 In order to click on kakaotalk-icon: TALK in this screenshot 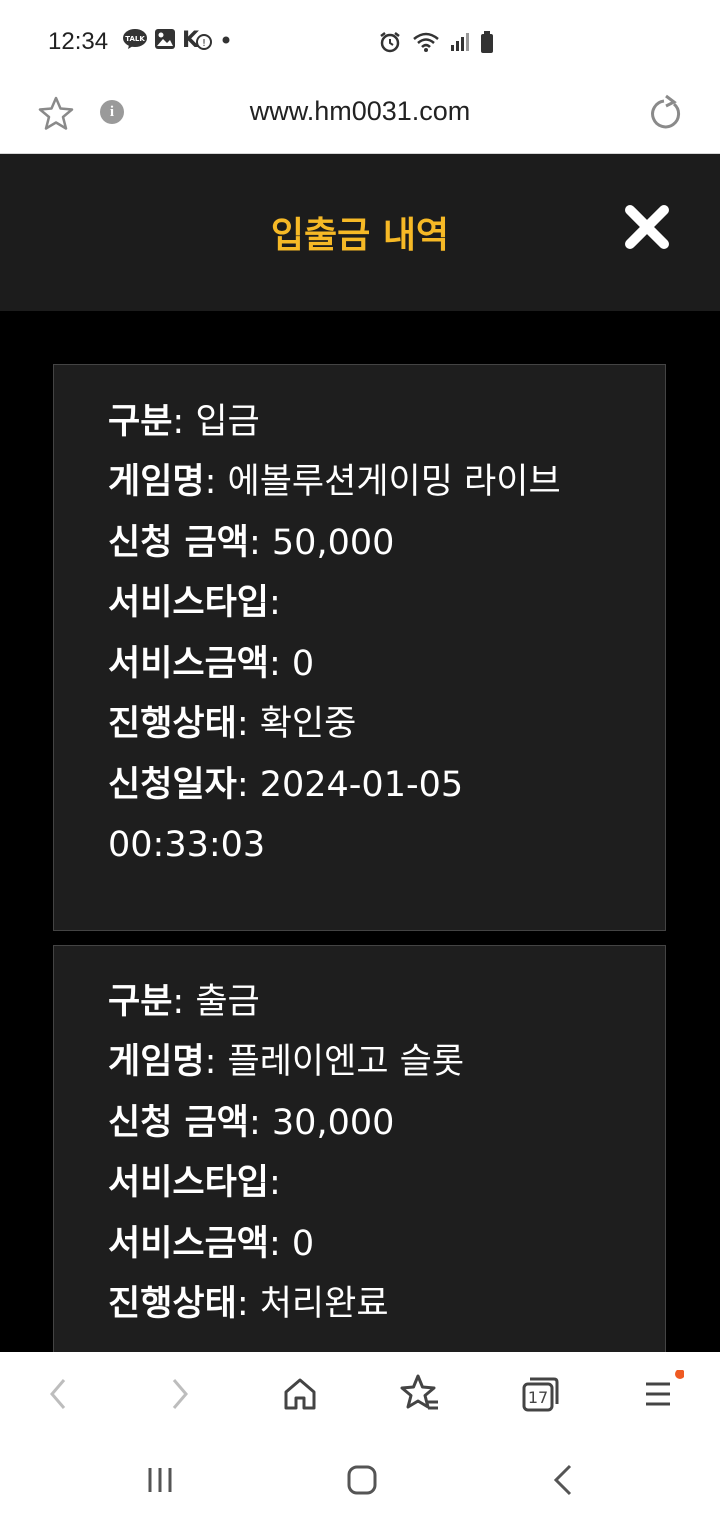, I will do `click(135, 41)`.